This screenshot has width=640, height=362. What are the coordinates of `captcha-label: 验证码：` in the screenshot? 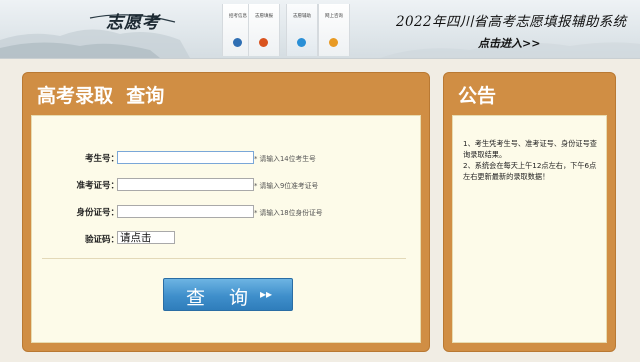 It's located at (101, 240).